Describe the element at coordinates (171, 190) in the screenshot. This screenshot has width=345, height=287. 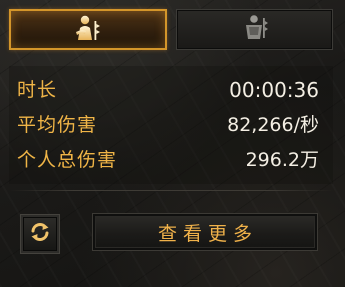
I see `divider` at that location.